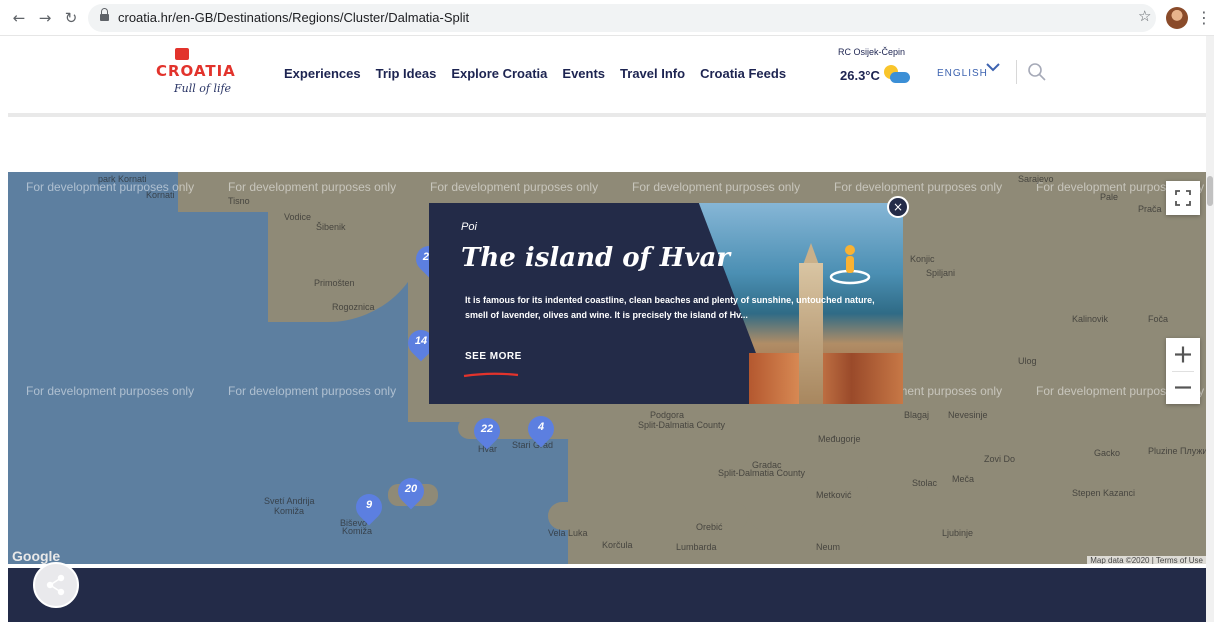 The image size is (1214, 622). I want to click on place-label: Ljubinje, so click(958, 533).